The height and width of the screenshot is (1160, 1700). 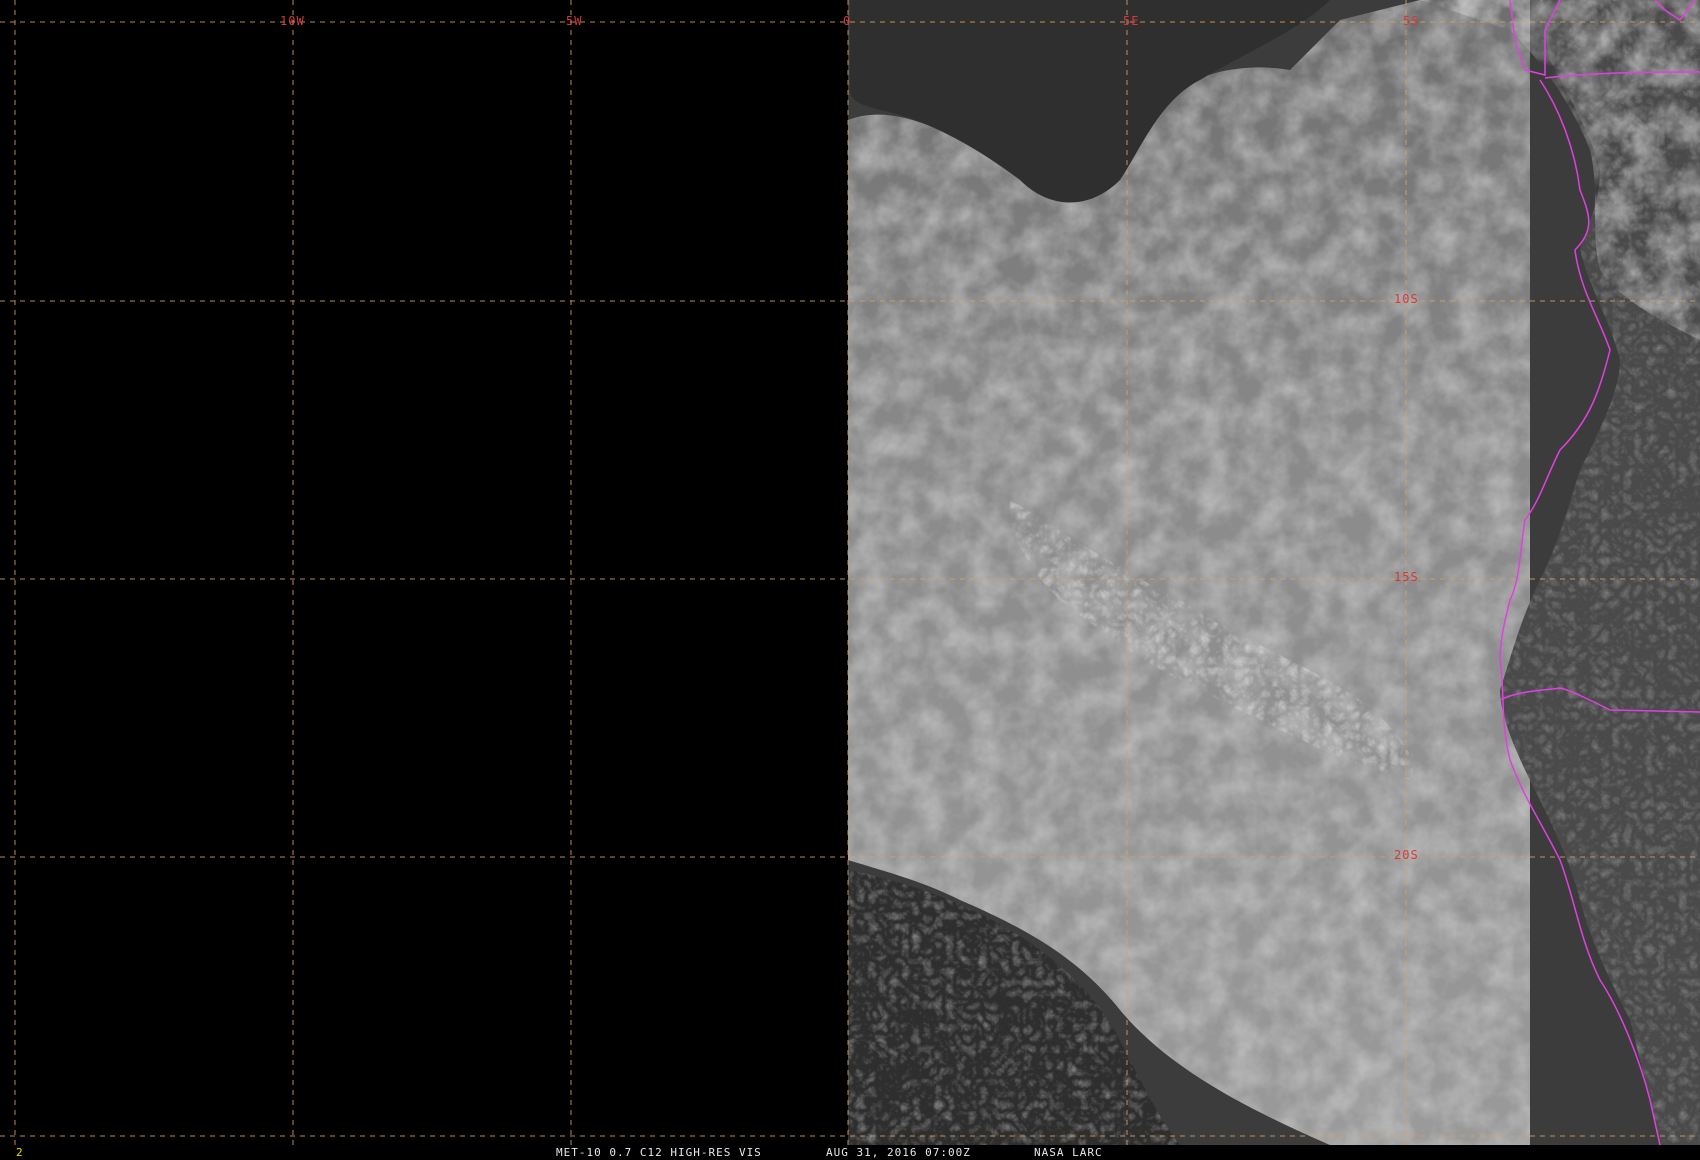 I want to click on frame-number: 2, so click(x=20, y=1152).